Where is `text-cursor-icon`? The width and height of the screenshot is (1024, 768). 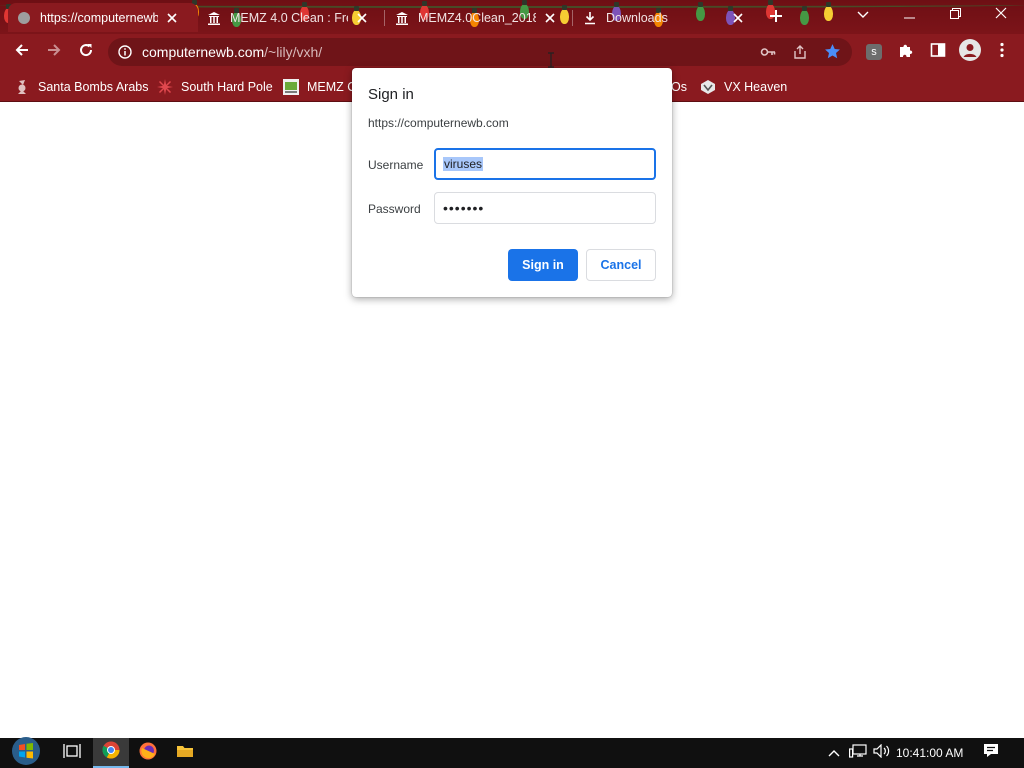 text-cursor-icon is located at coordinates (551, 62).